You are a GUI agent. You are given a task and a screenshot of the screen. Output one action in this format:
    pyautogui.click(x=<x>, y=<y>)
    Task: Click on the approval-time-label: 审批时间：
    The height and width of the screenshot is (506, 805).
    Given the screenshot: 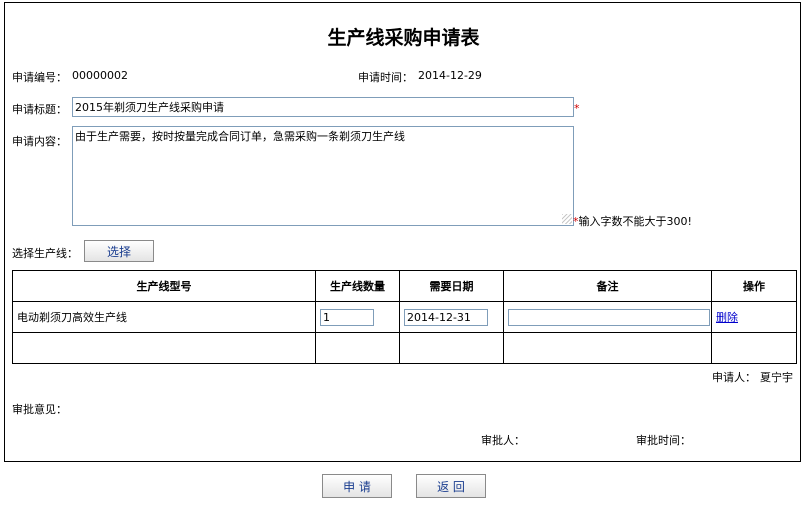 What is the action you would take?
    pyautogui.click(x=663, y=440)
    